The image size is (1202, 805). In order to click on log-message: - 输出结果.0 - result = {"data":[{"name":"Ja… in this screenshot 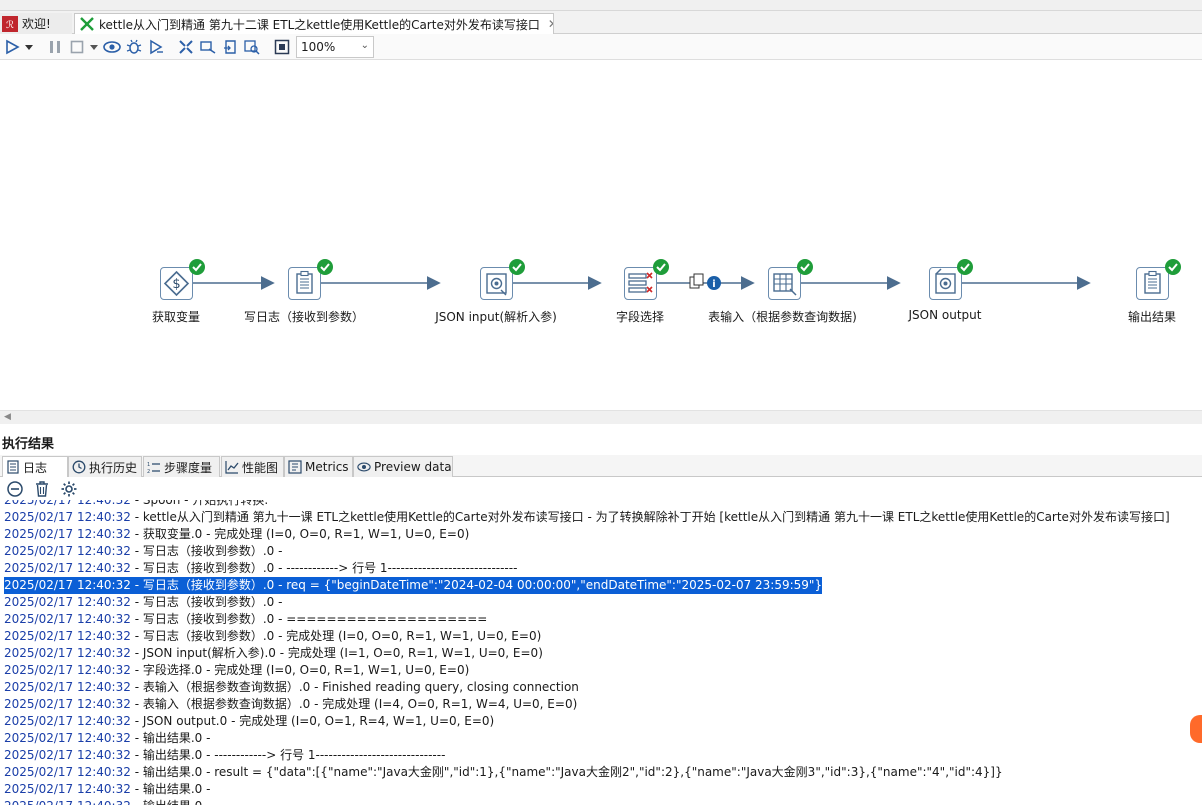, I will do `click(566, 772)`.